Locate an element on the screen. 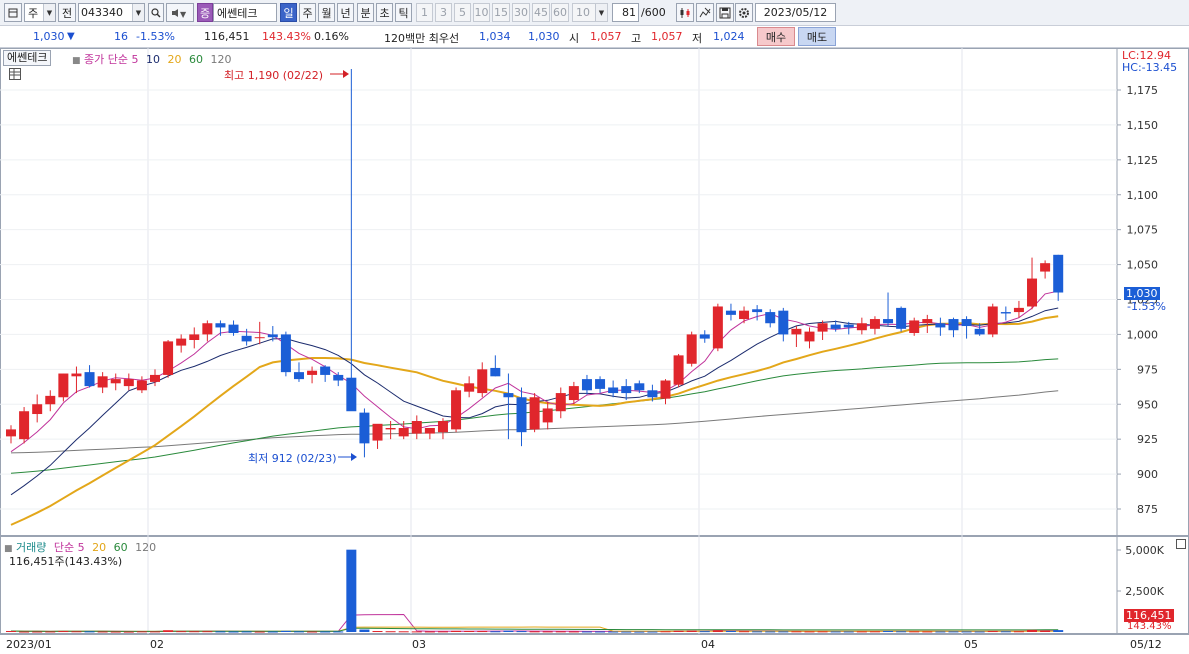 This screenshot has height=654, width=1189. vol-ma-120-label: 120 is located at coordinates (146, 547).